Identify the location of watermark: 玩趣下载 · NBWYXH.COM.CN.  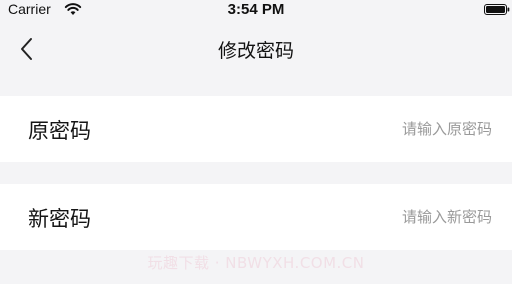
(256, 263).